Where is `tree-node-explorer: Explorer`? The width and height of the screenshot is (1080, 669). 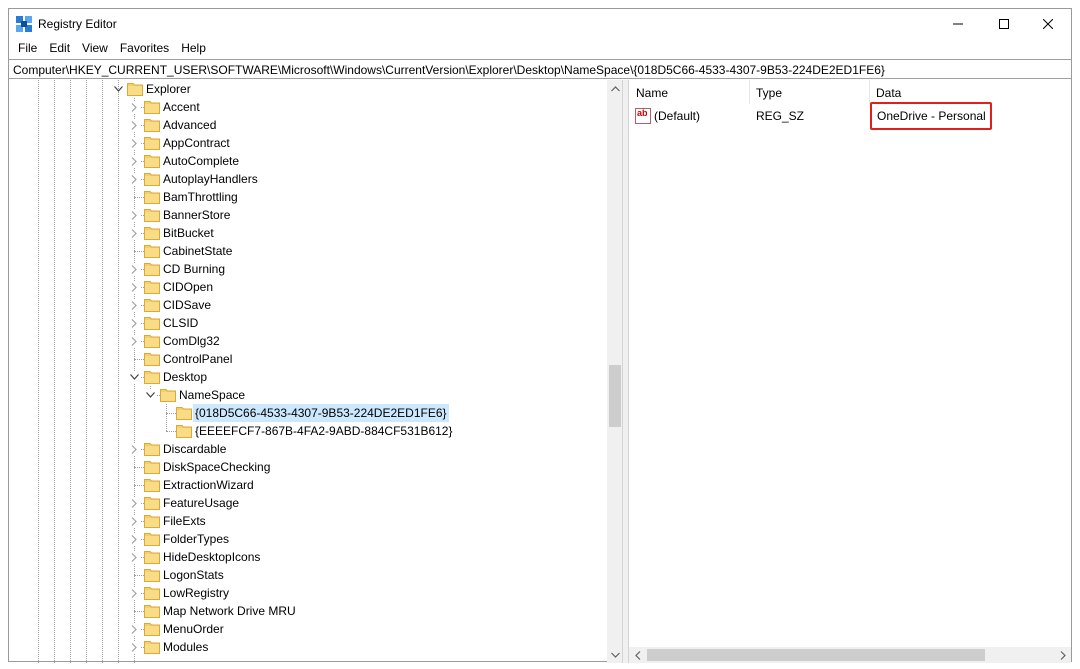
tree-node-explorer: Explorer is located at coordinates (308, 89).